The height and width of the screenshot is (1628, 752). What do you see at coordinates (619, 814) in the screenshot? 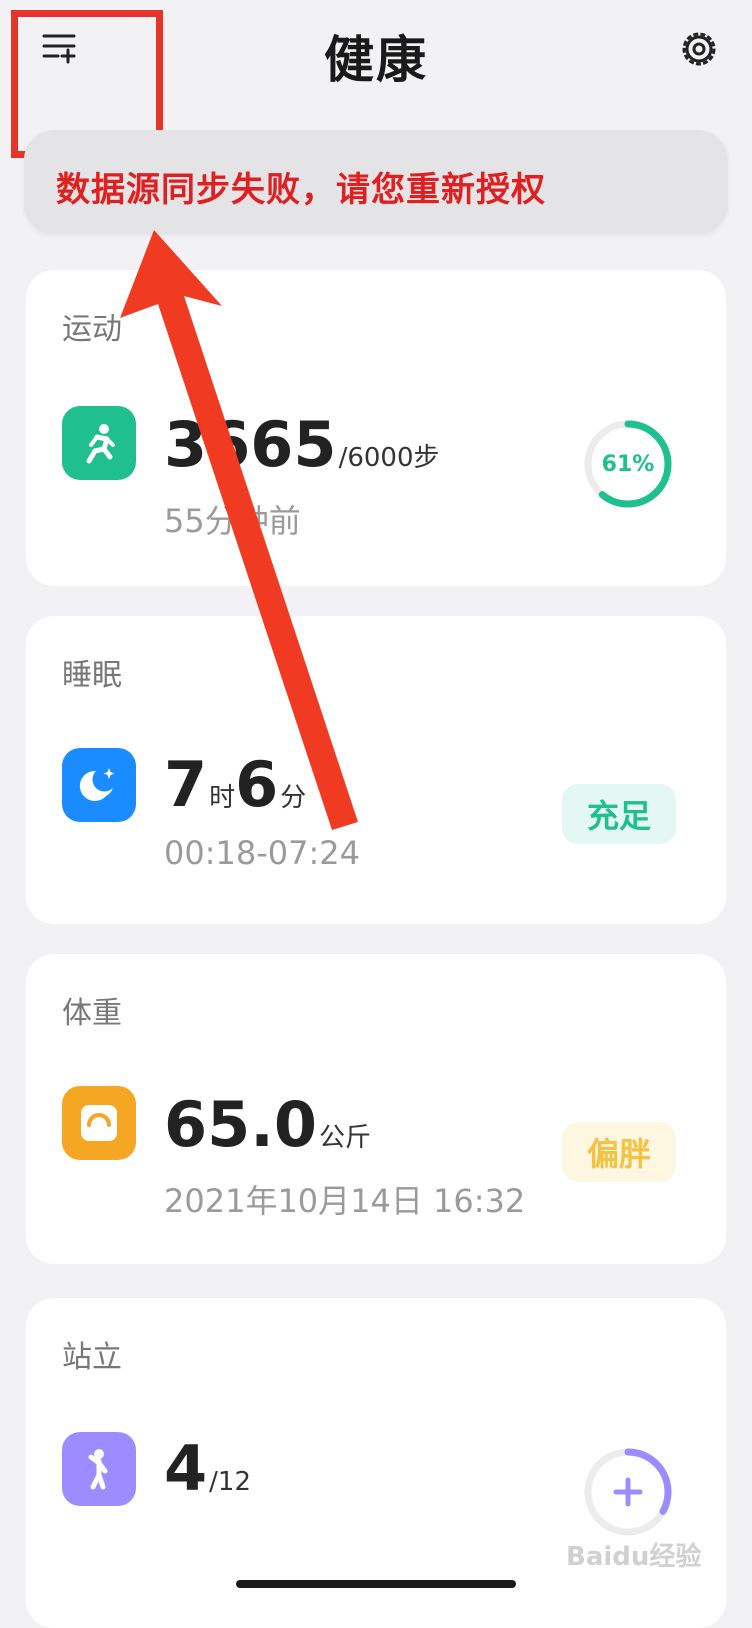
I see `sleep-status-badge: 充足` at bounding box center [619, 814].